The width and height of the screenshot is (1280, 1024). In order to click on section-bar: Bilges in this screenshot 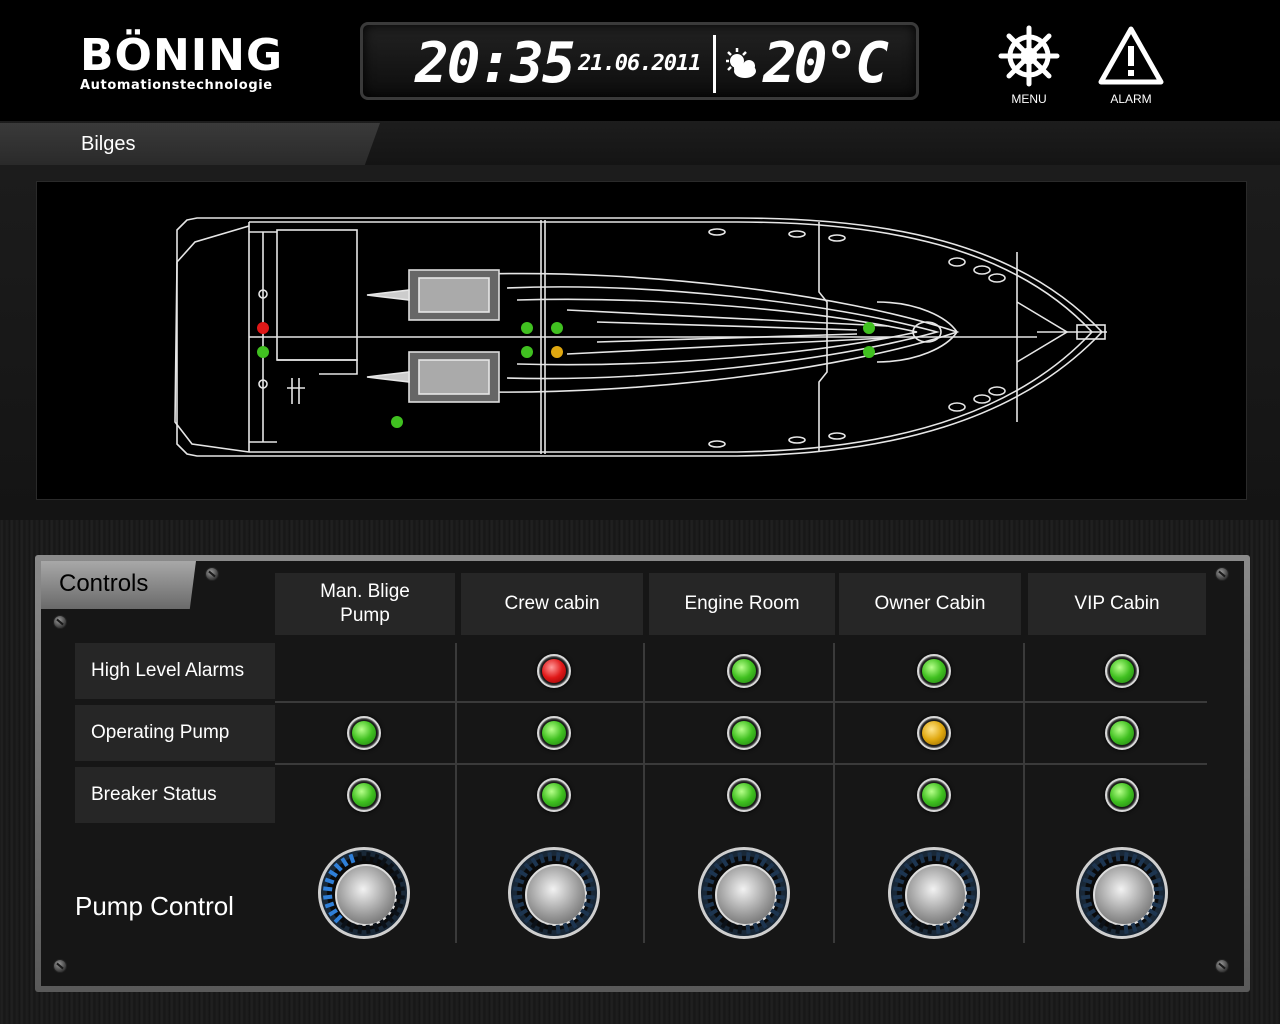, I will do `click(640, 143)`.